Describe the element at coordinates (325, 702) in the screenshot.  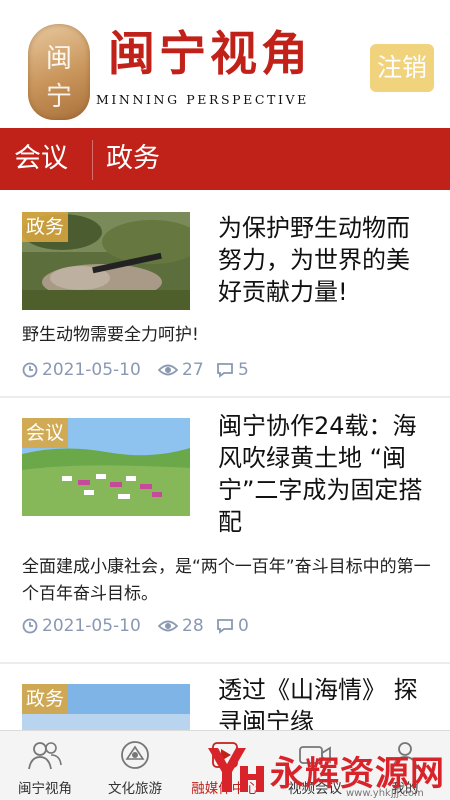
I see `article-title: 透过《山海情》 探寻闽宁缘` at that location.